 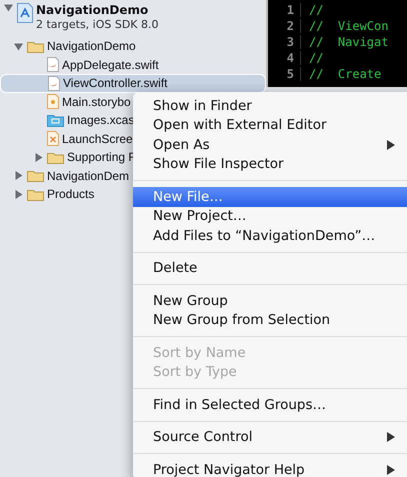 What do you see at coordinates (110, 65) in the screenshot?
I see `file-name: AppDelegate.swift` at bounding box center [110, 65].